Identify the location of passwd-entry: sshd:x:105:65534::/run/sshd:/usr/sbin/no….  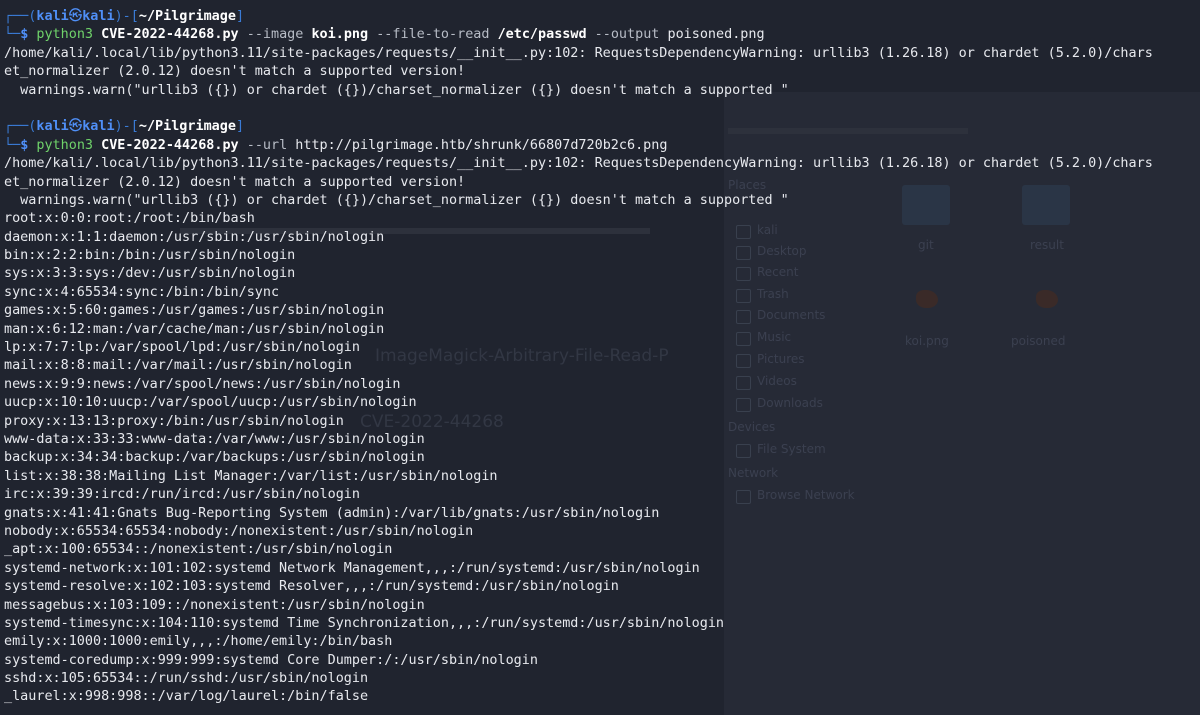
(186, 679).